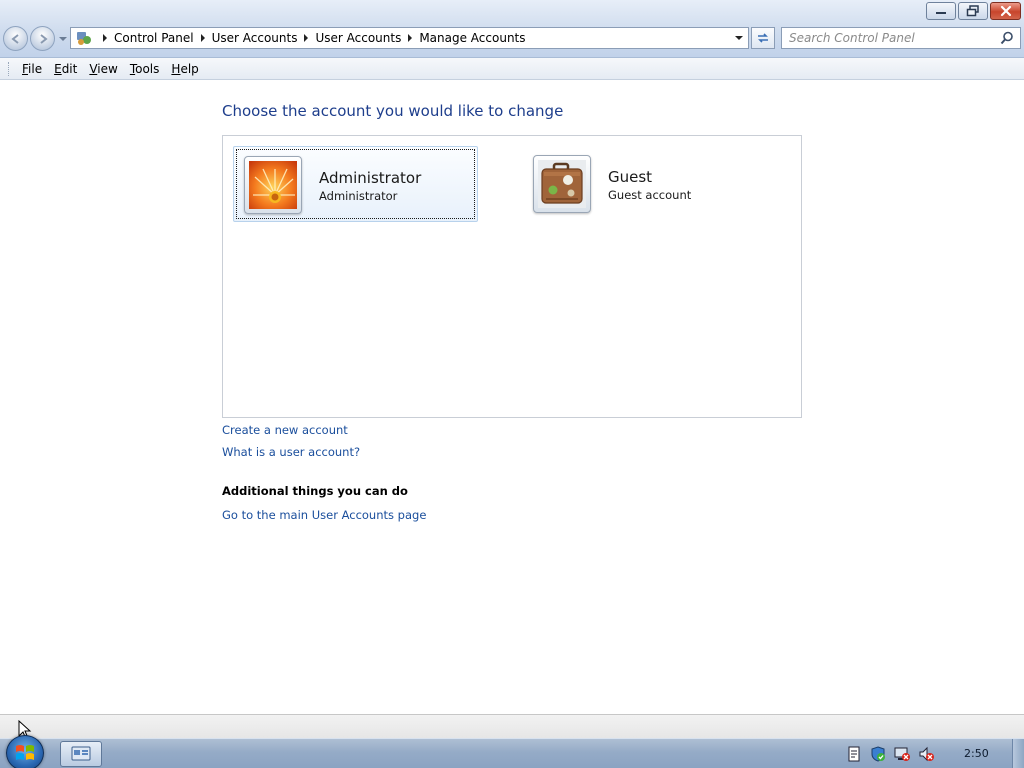  Describe the element at coordinates (358, 196) in the screenshot. I see `account-type: Administrator` at that location.